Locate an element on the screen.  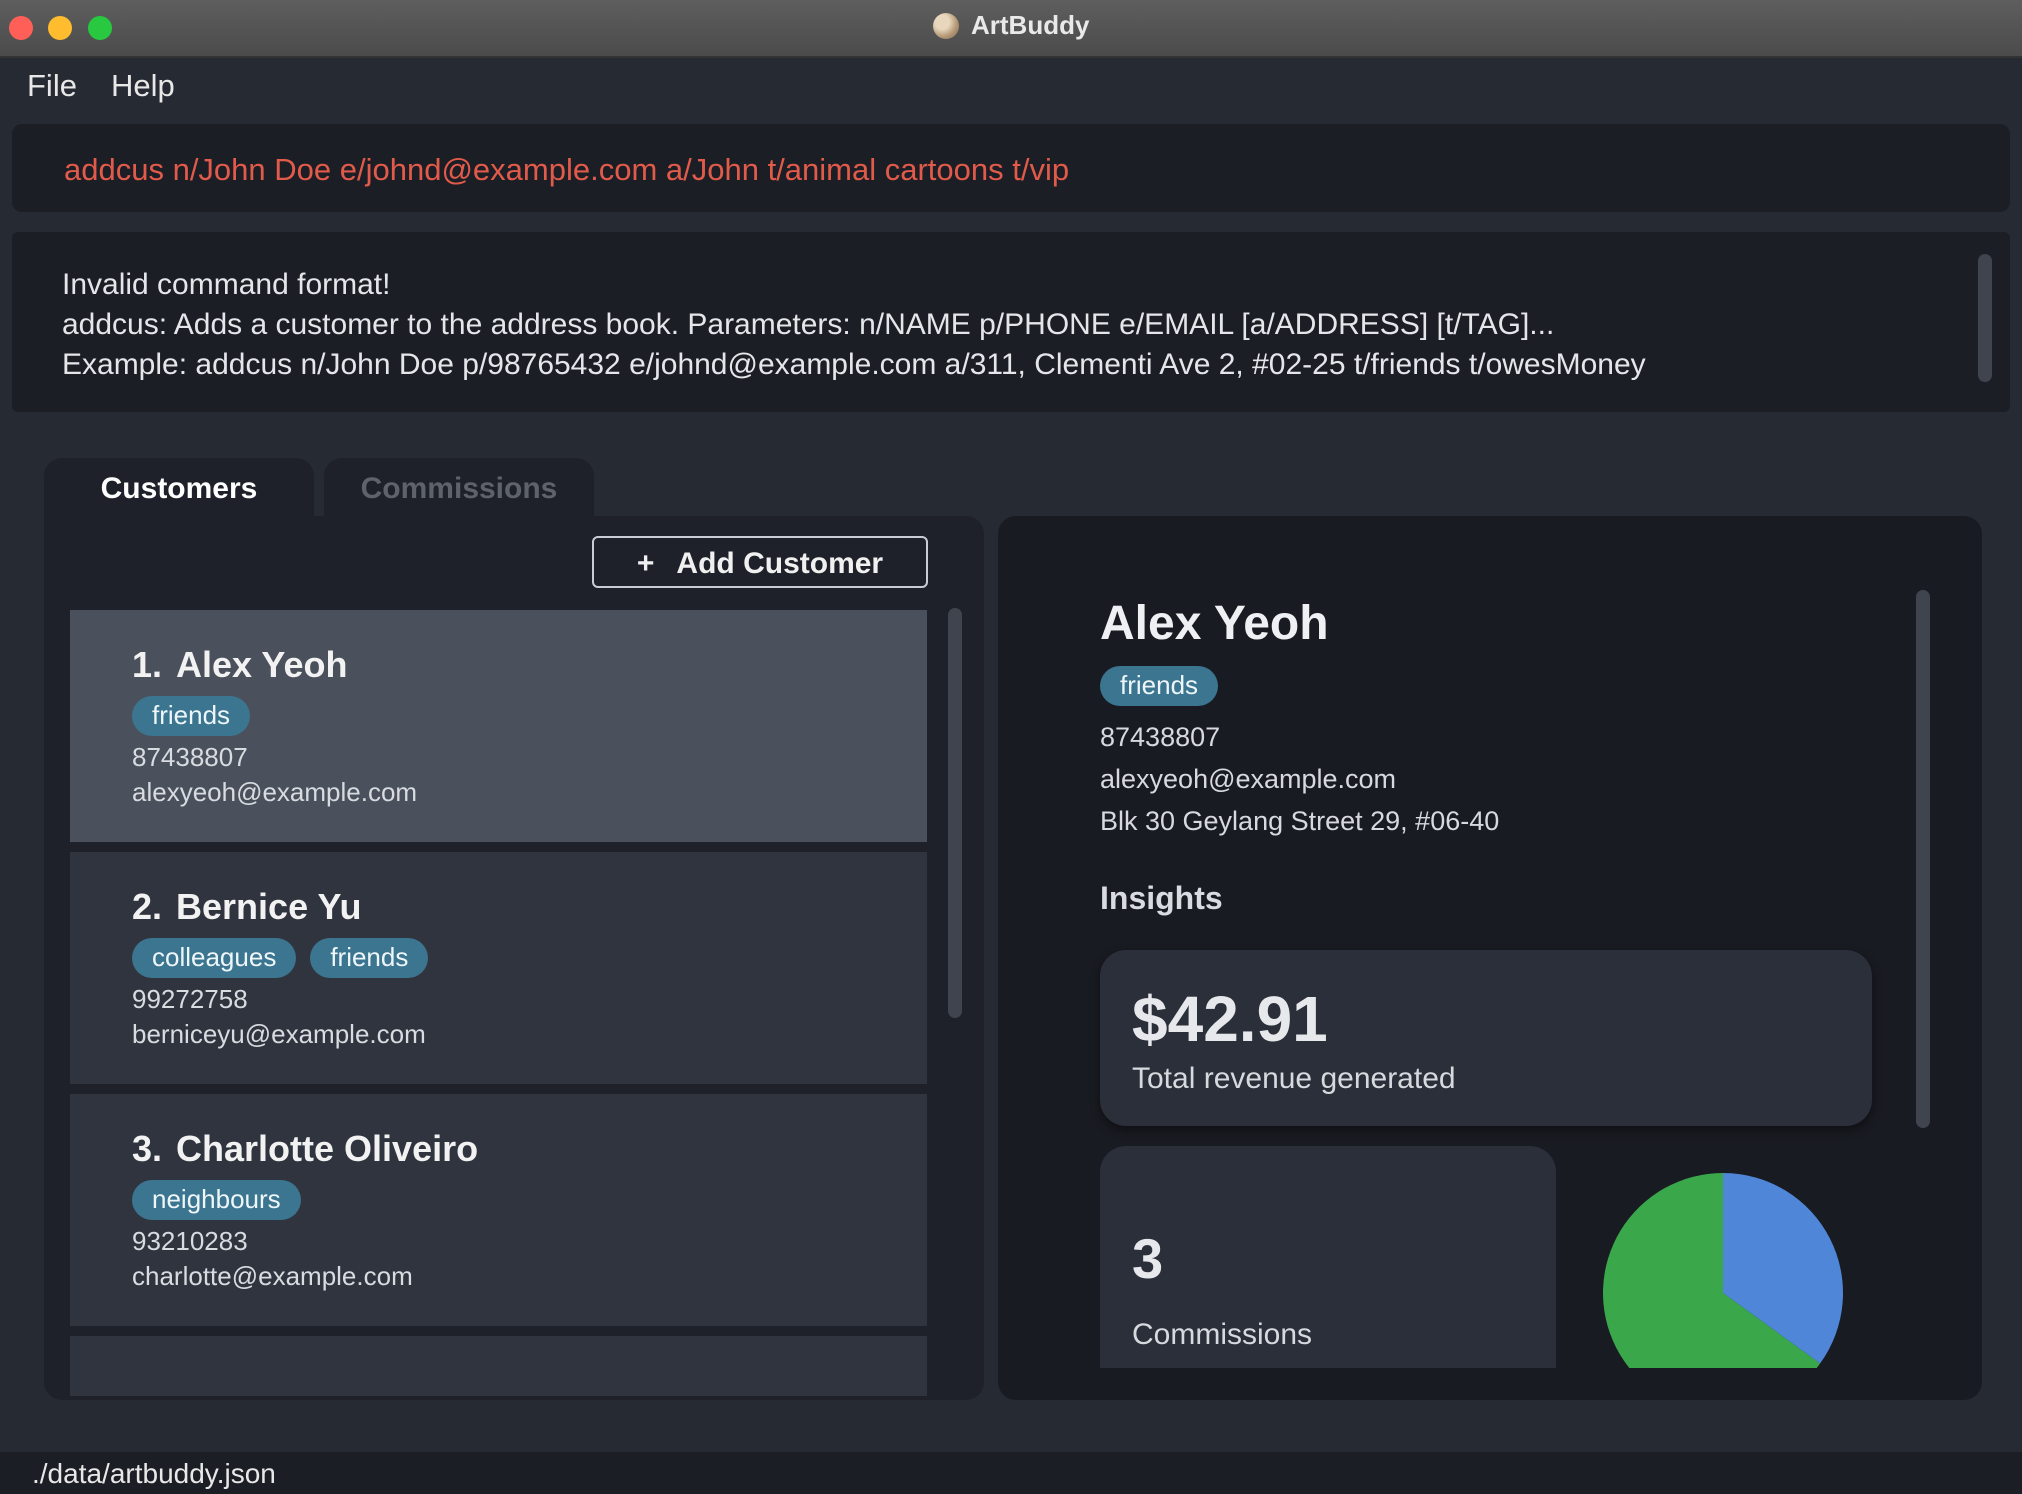
tag-list: neighbours is located at coordinates (216, 1200).